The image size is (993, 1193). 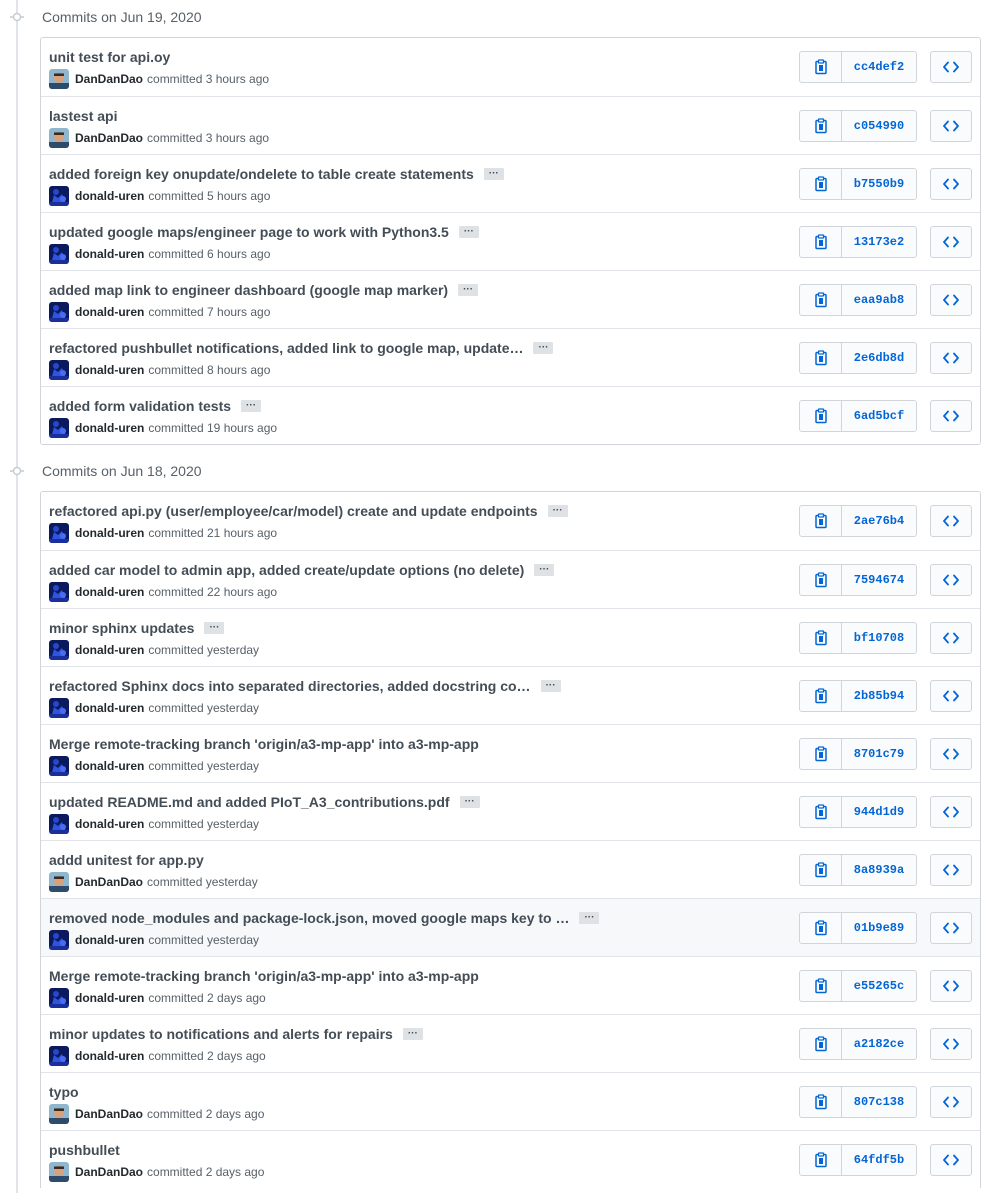 What do you see at coordinates (879, 184) in the screenshot?
I see `commit-sha-link: b7550b9` at bounding box center [879, 184].